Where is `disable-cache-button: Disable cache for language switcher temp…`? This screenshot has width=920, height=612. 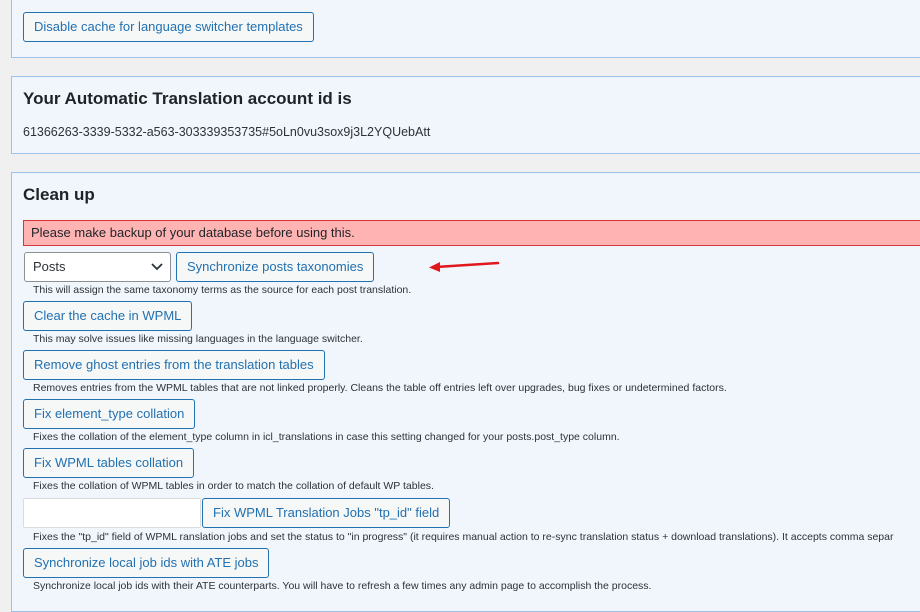 disable-cache-button: Disable cache for language switcher temp… is located at coordinates (168, 27).